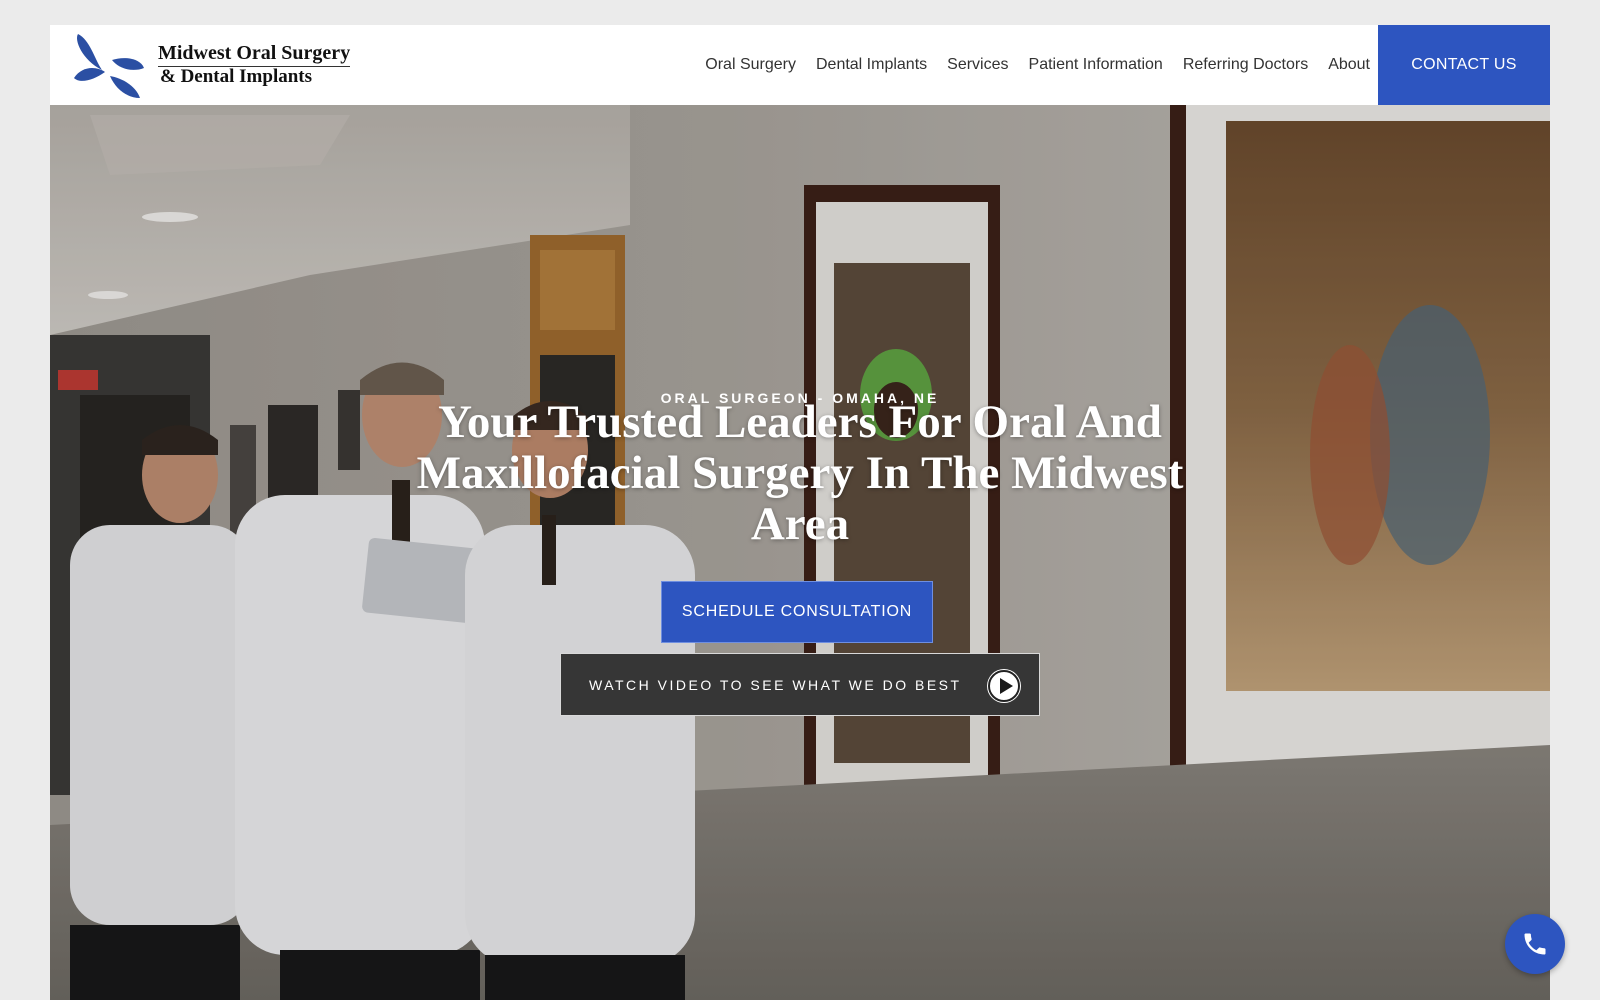 The image size is (1600, 1000). Describe the element at coordinates (254, 55) in the screenshot. I see `logo-name-line1: Midwest Oral Surgery` at that location.